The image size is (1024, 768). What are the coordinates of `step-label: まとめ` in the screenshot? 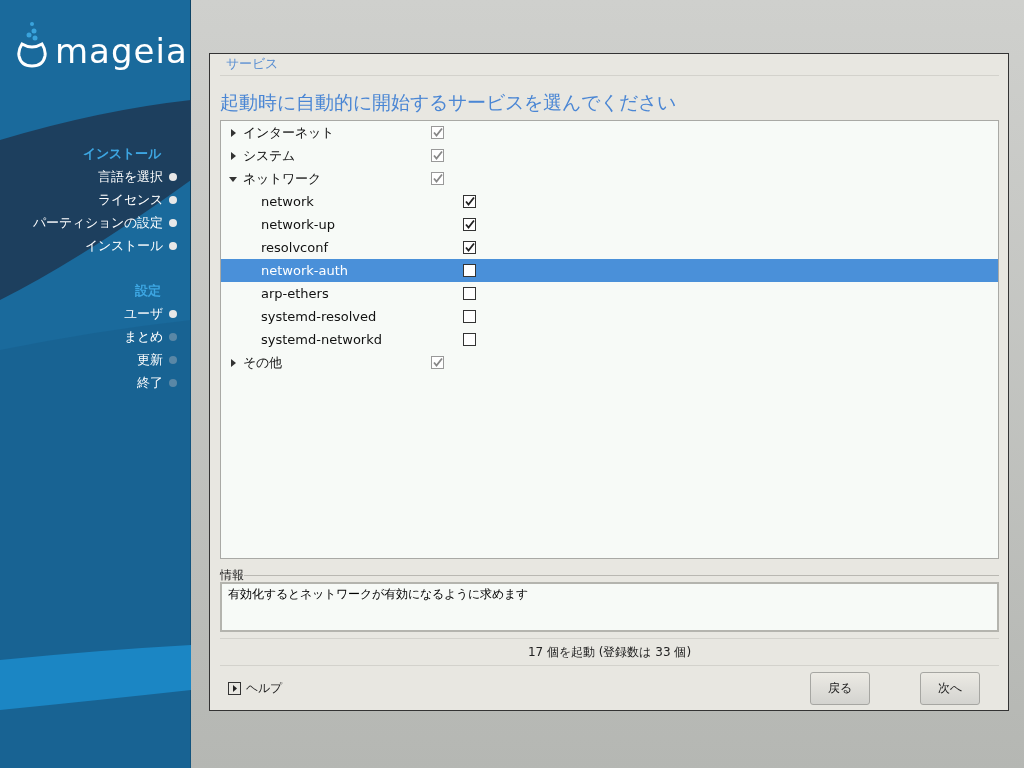 It's located at (143, 336).